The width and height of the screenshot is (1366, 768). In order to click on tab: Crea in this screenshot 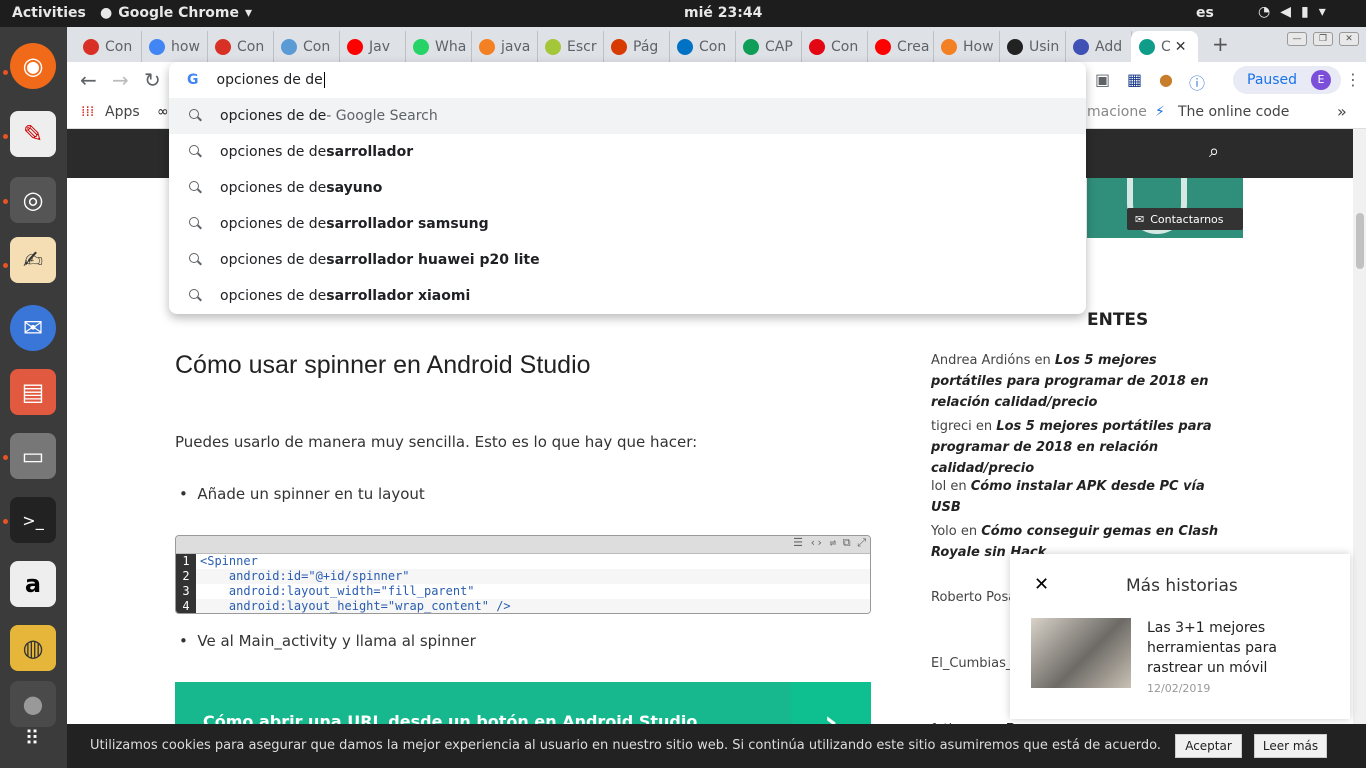, I will do `click(900, 46)`.